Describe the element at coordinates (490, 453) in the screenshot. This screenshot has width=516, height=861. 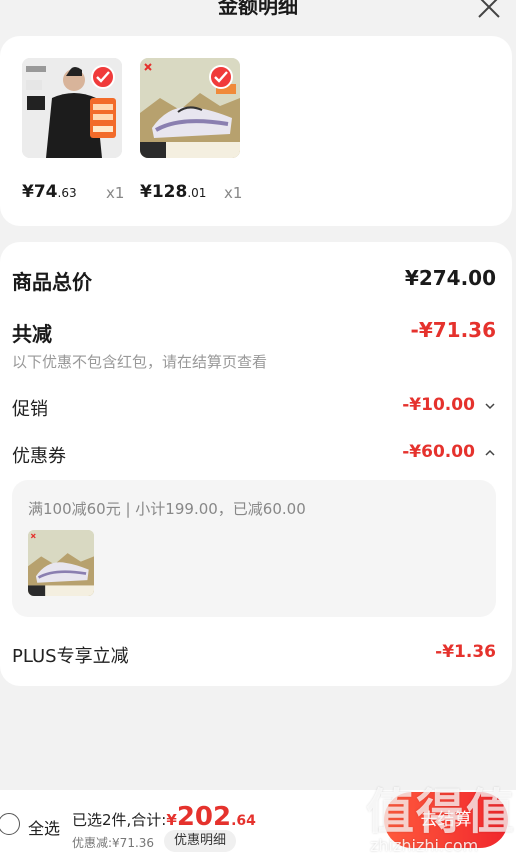
I see `chevron-up-icon` at that location.